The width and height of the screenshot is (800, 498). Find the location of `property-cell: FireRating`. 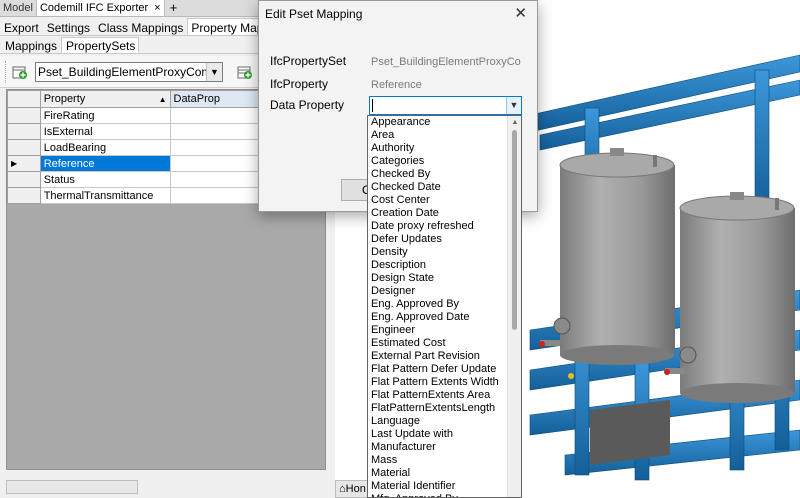

property-cell: FireRating is located at coordinates (105, 115).